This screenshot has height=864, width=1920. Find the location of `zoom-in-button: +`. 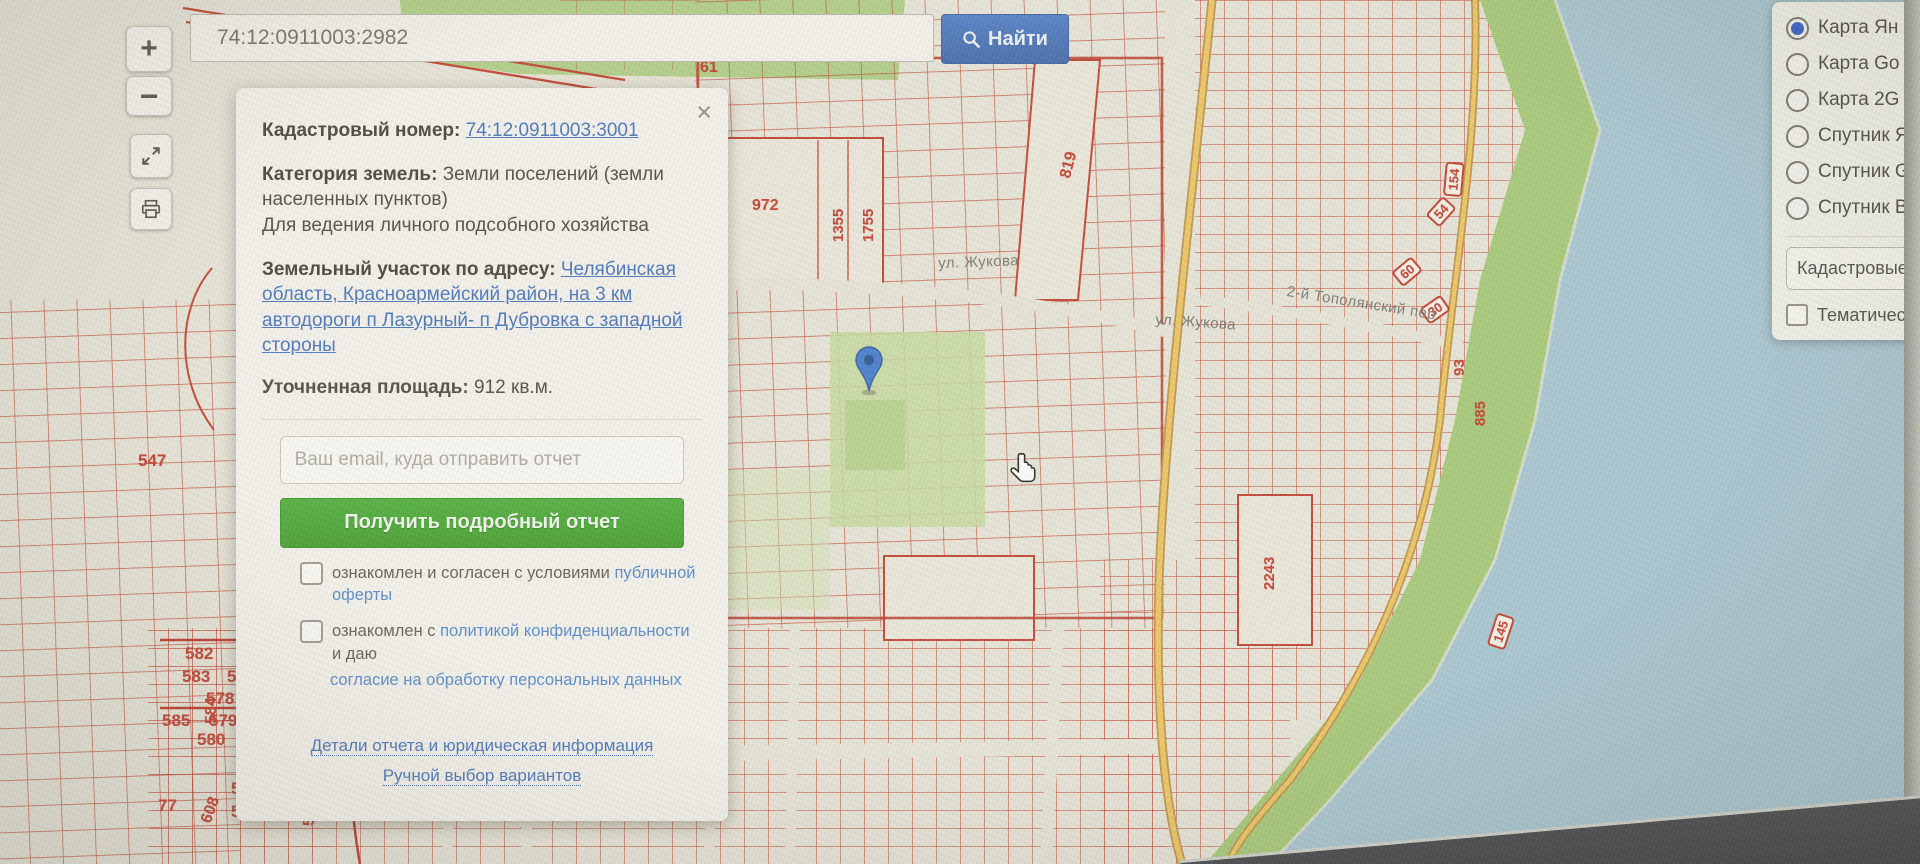

zoom-in-button: + is located at coordinates (149, 49).